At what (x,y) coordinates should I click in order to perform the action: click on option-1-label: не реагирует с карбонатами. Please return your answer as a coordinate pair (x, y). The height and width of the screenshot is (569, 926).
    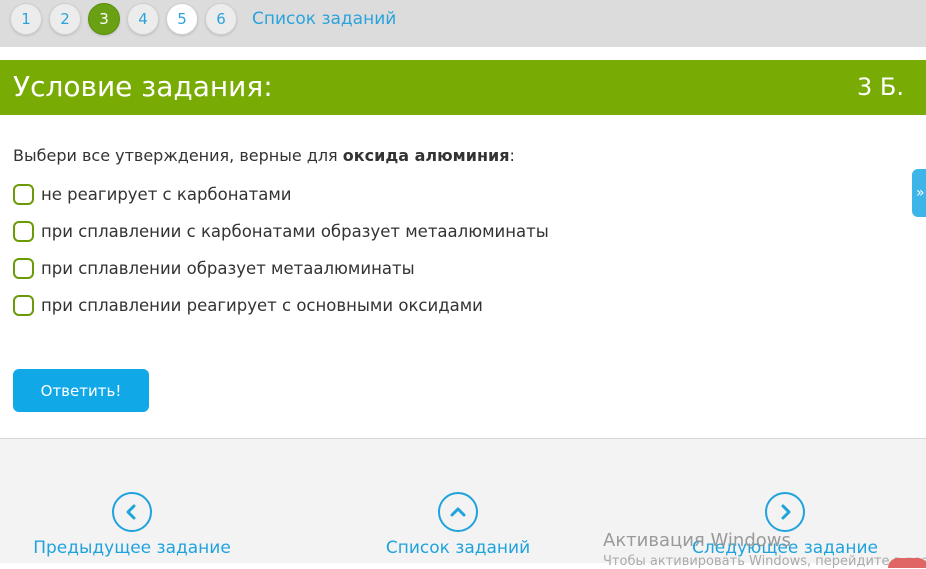
    Looking at the image, I should click on (166, 194).